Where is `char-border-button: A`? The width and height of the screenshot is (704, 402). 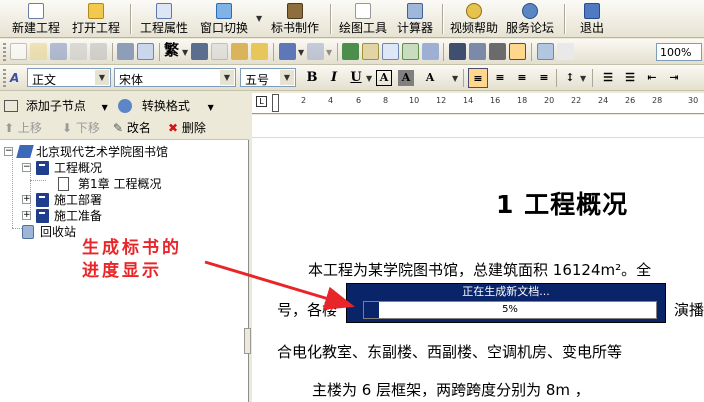 char-border-button: A is located at coordinates (384, 78).